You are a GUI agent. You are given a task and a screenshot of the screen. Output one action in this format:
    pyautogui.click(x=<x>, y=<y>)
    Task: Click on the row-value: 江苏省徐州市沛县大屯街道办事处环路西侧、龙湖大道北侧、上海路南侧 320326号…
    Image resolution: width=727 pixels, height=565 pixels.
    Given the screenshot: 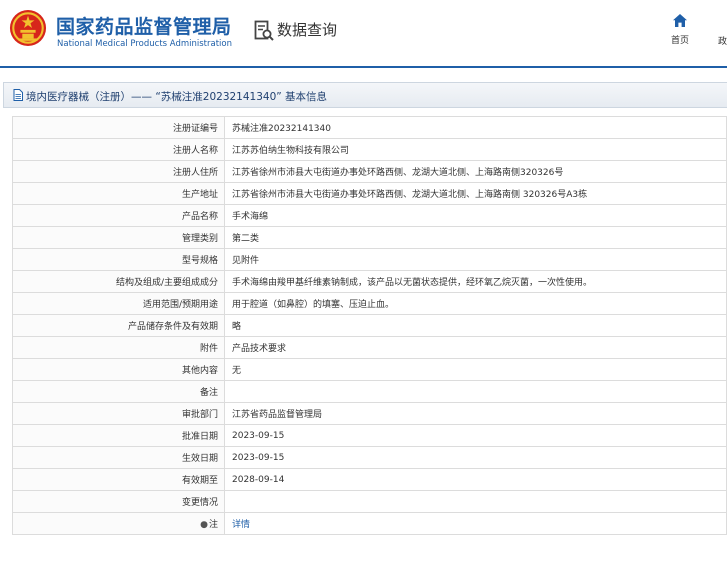 What is the action you would take?
    pyautogui.click(x=475, y=193)
    